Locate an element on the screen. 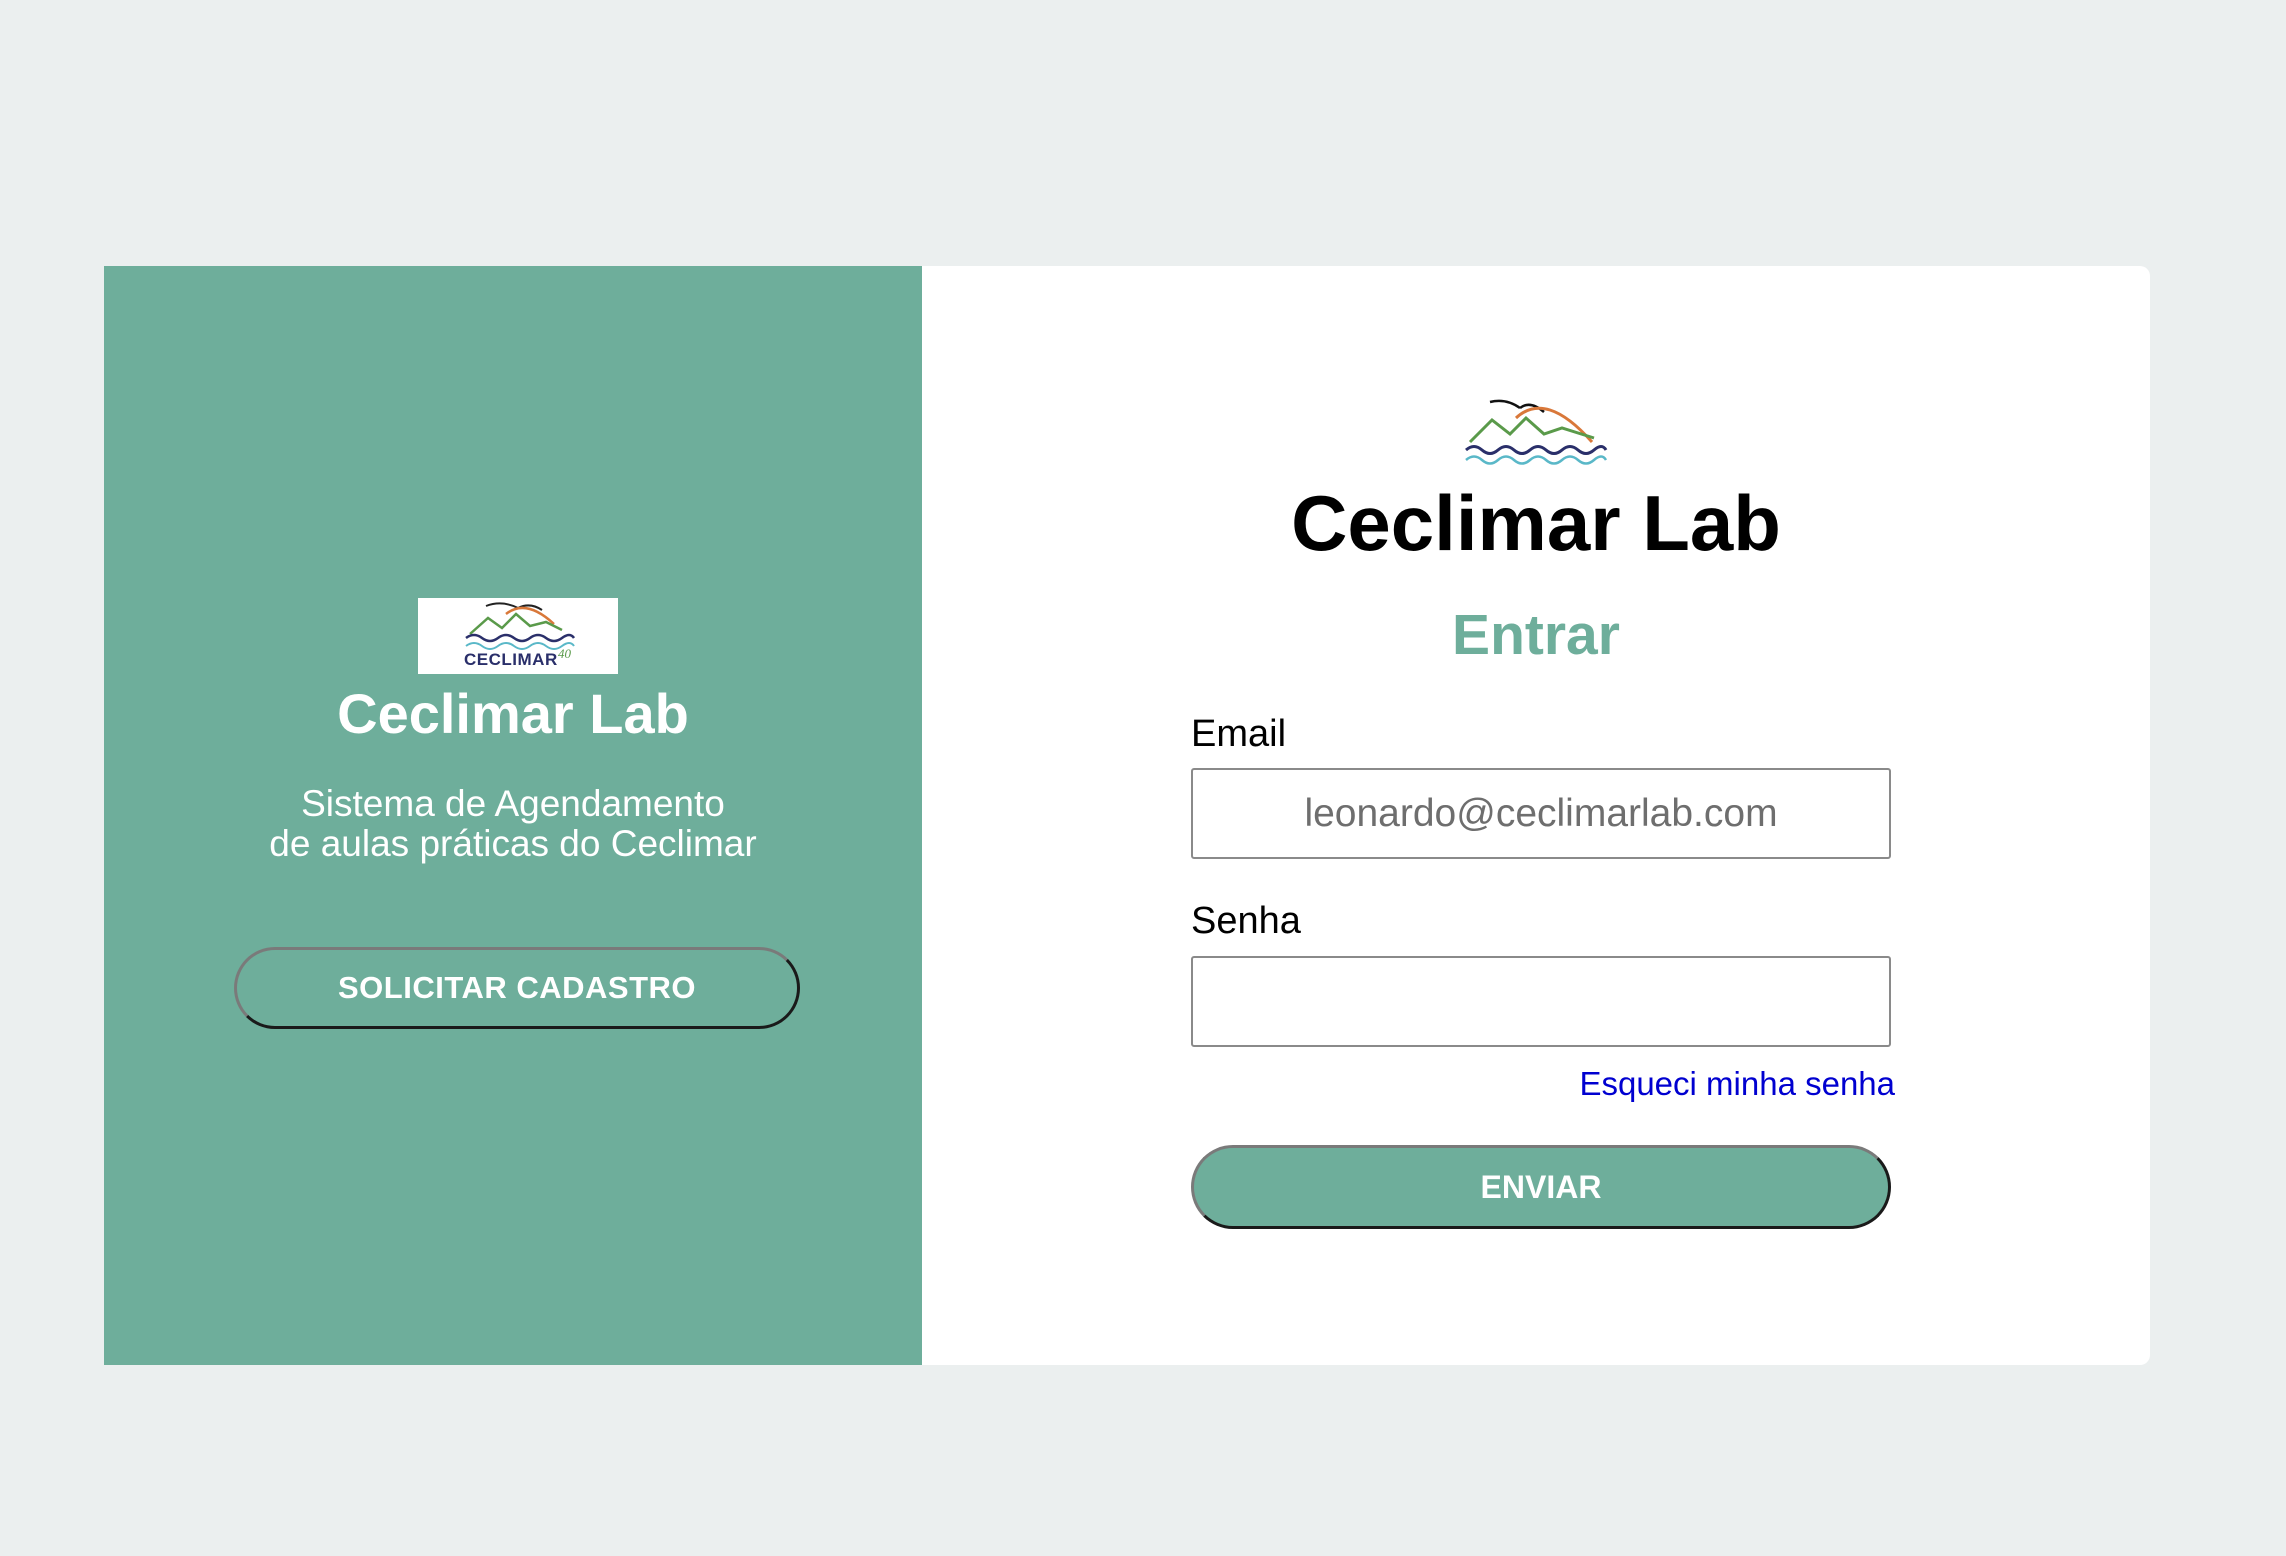 This screenshot has height=1556, width=2286. logo-badge: 40 is located at coordinates (564, 653).